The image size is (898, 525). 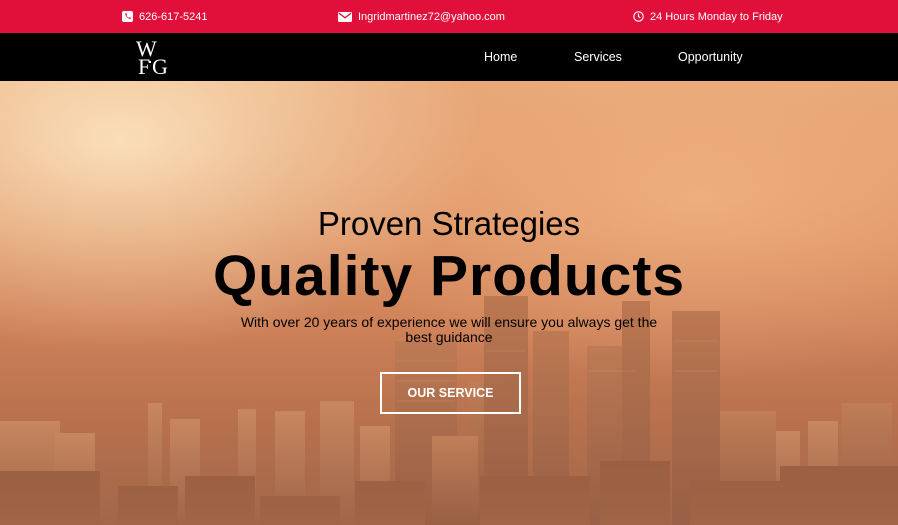 I want to click on our-service-button: OUR SERVICE, so click(x=450, y=393).